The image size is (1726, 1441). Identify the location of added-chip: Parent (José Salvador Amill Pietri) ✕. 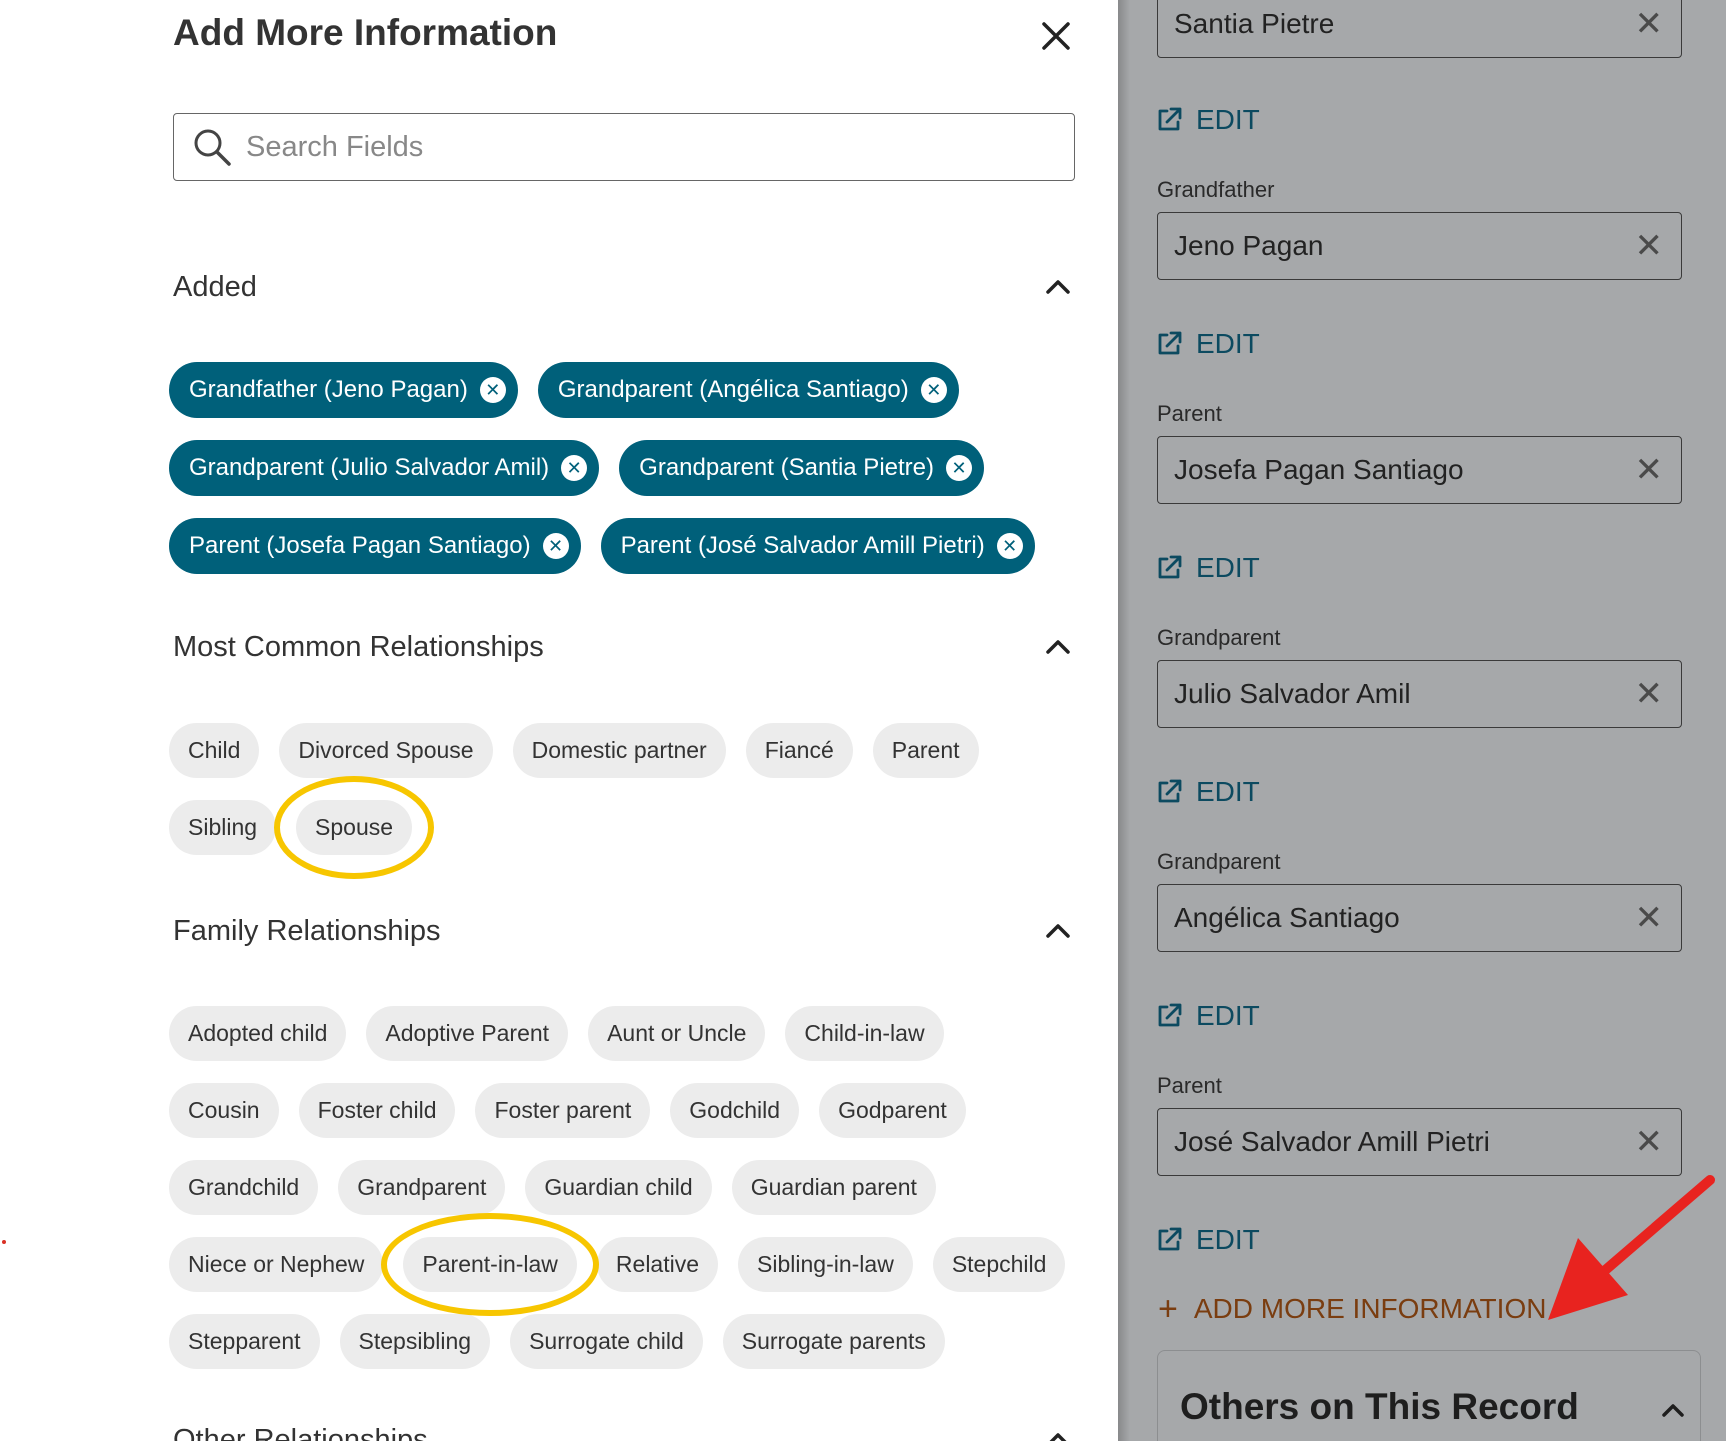
(817, 546).